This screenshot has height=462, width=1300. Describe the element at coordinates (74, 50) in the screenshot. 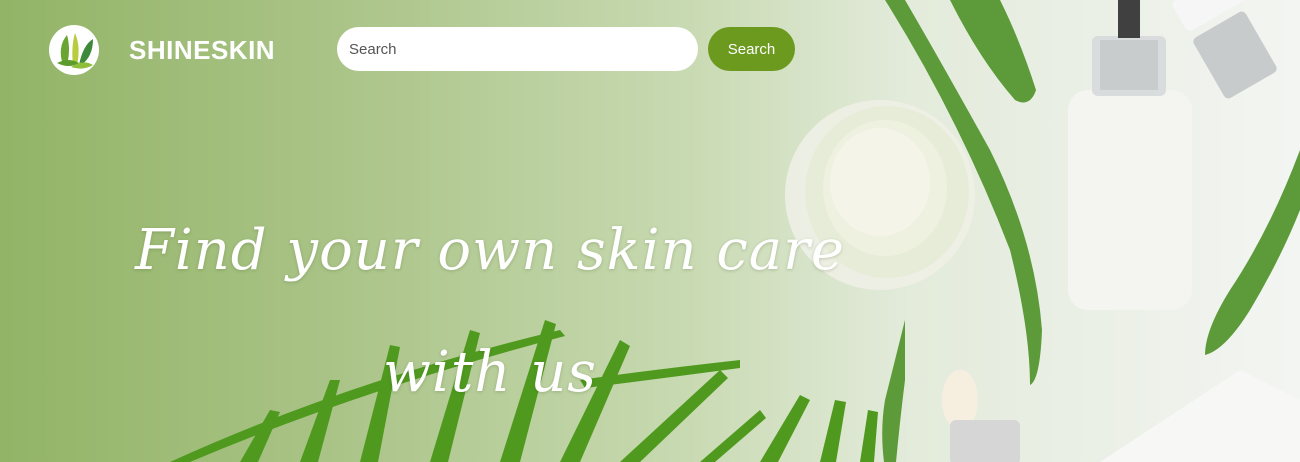

I see `leaf-logo-icon` at that location.